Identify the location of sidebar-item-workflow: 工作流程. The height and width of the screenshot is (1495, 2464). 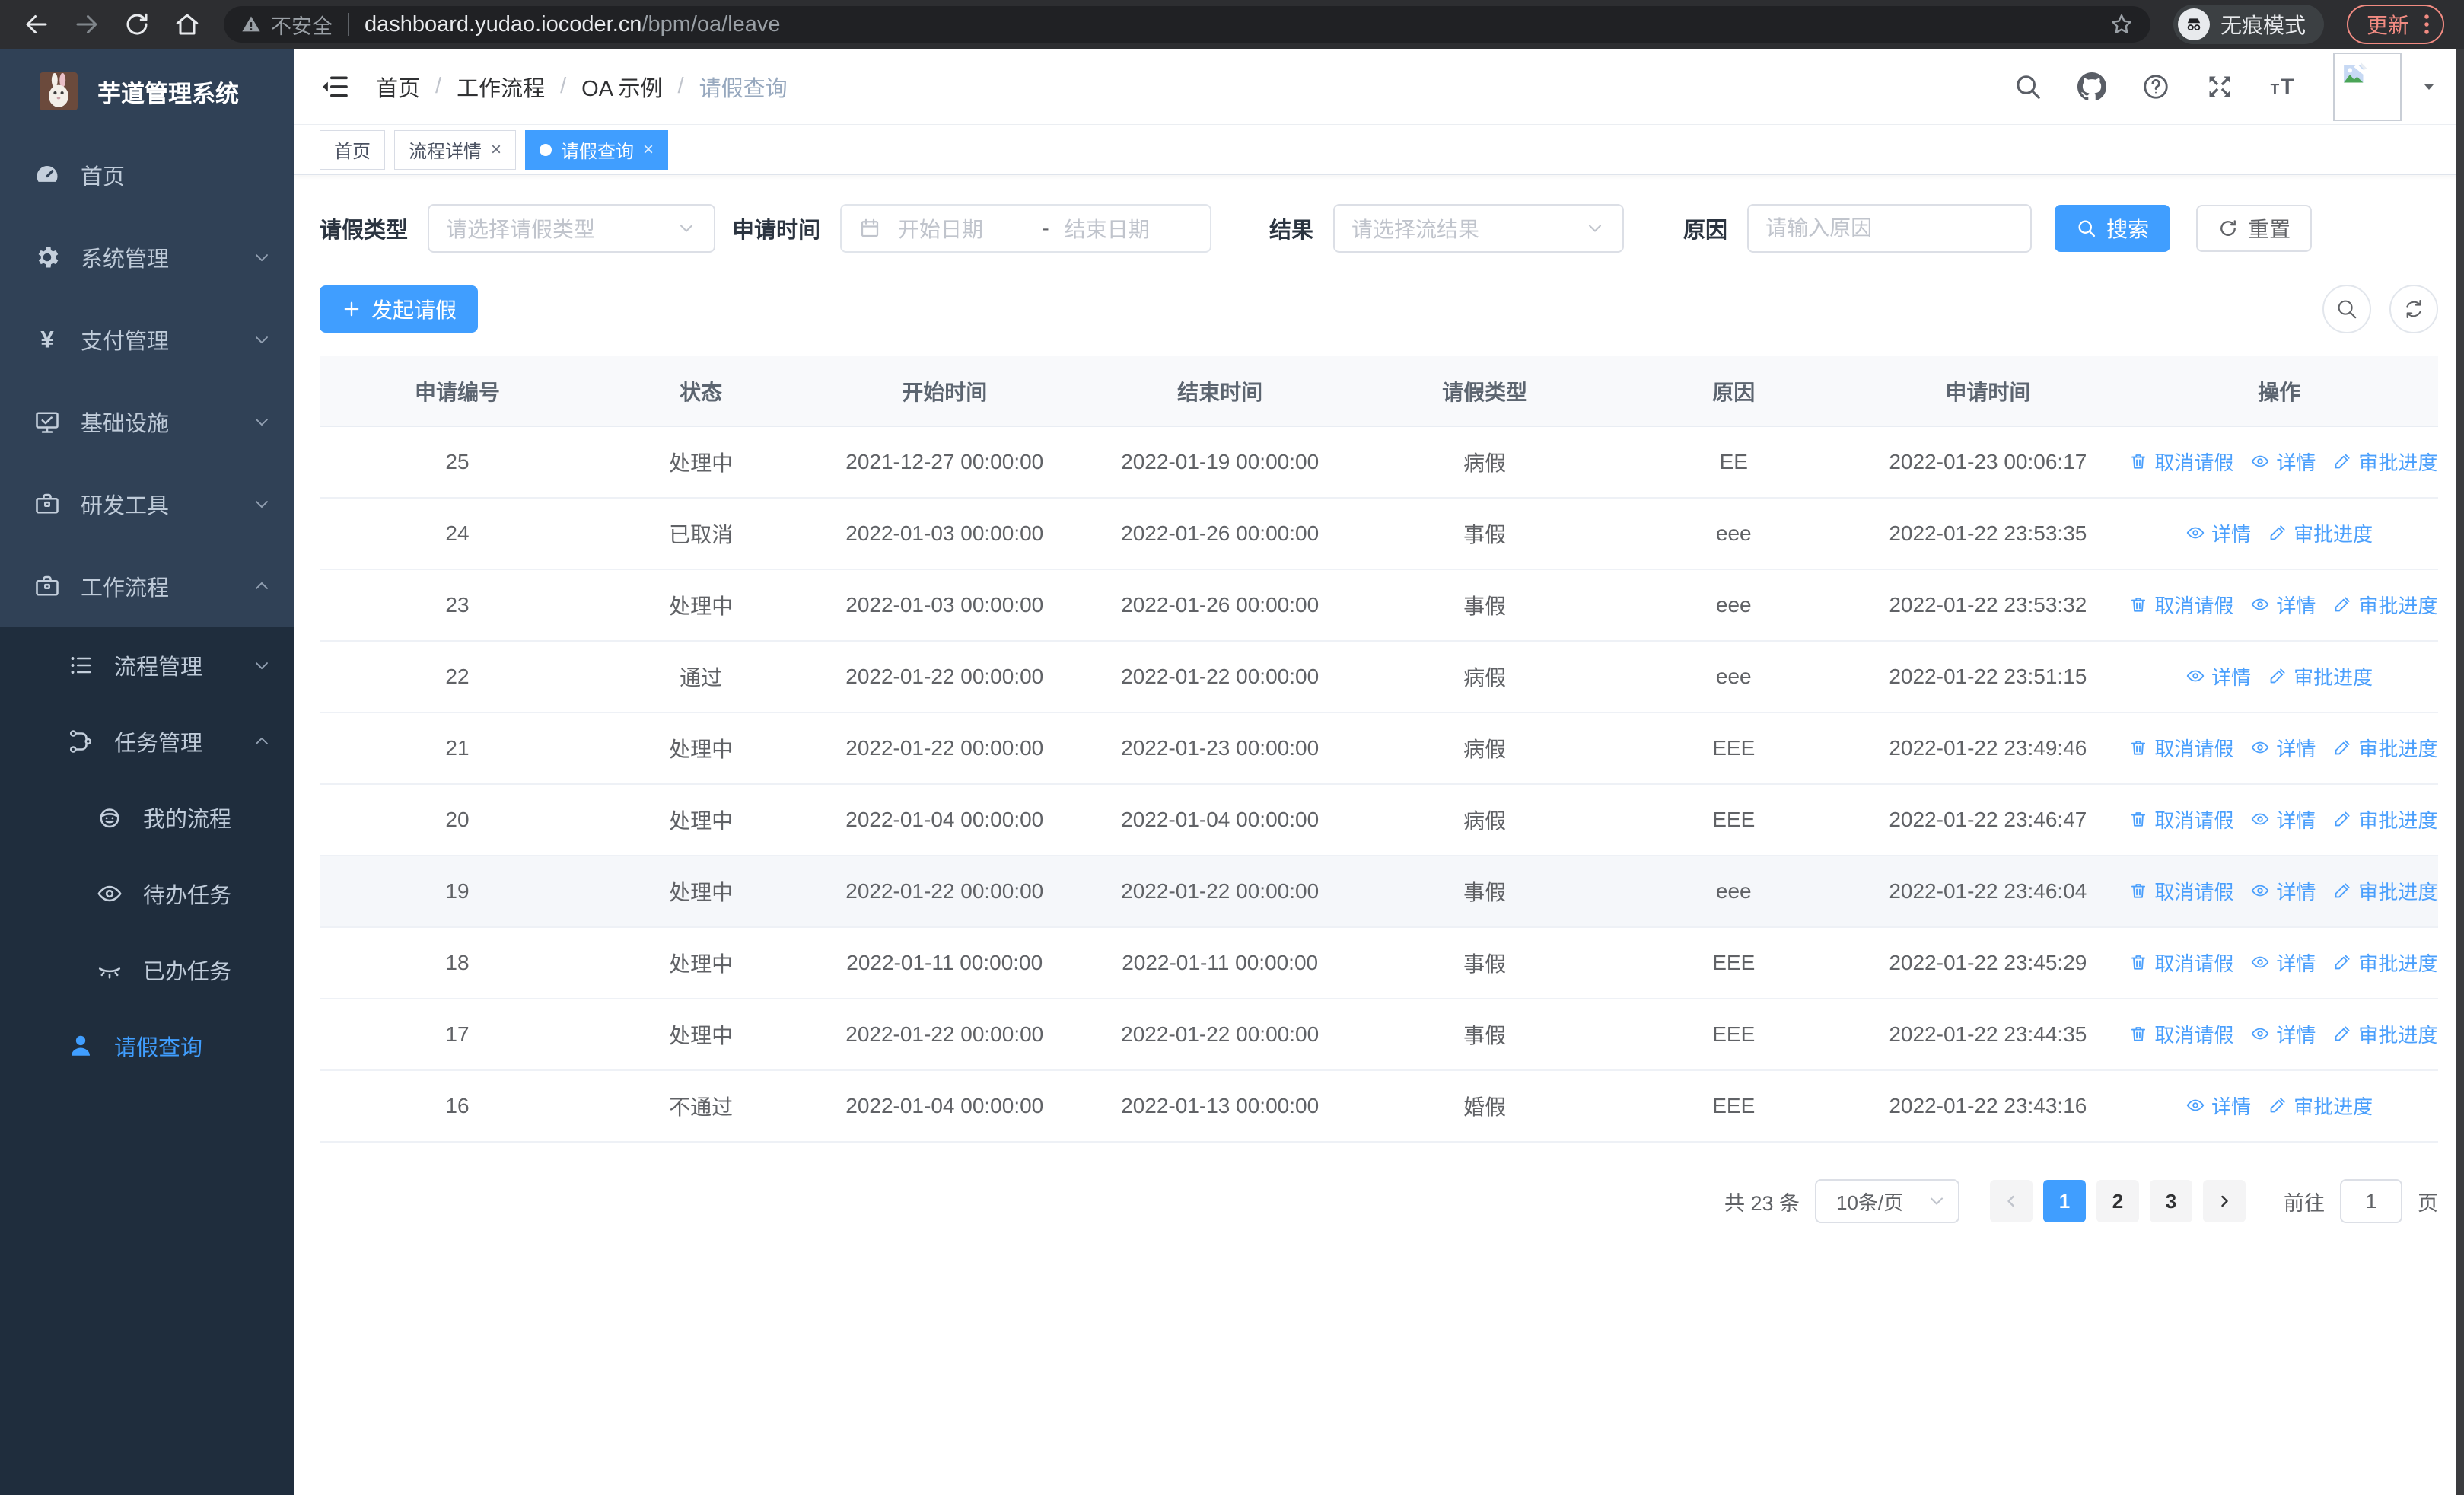
(147, 586).